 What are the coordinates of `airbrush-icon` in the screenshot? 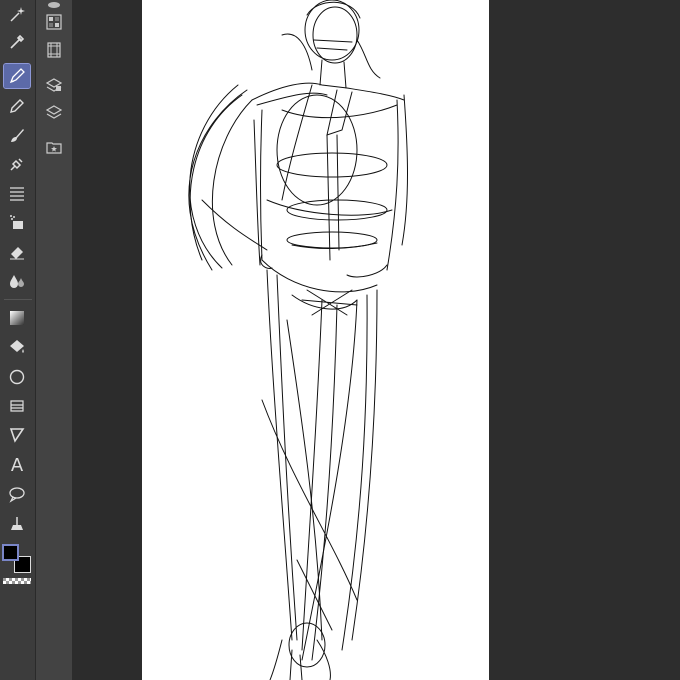 It's located at (17, 164).